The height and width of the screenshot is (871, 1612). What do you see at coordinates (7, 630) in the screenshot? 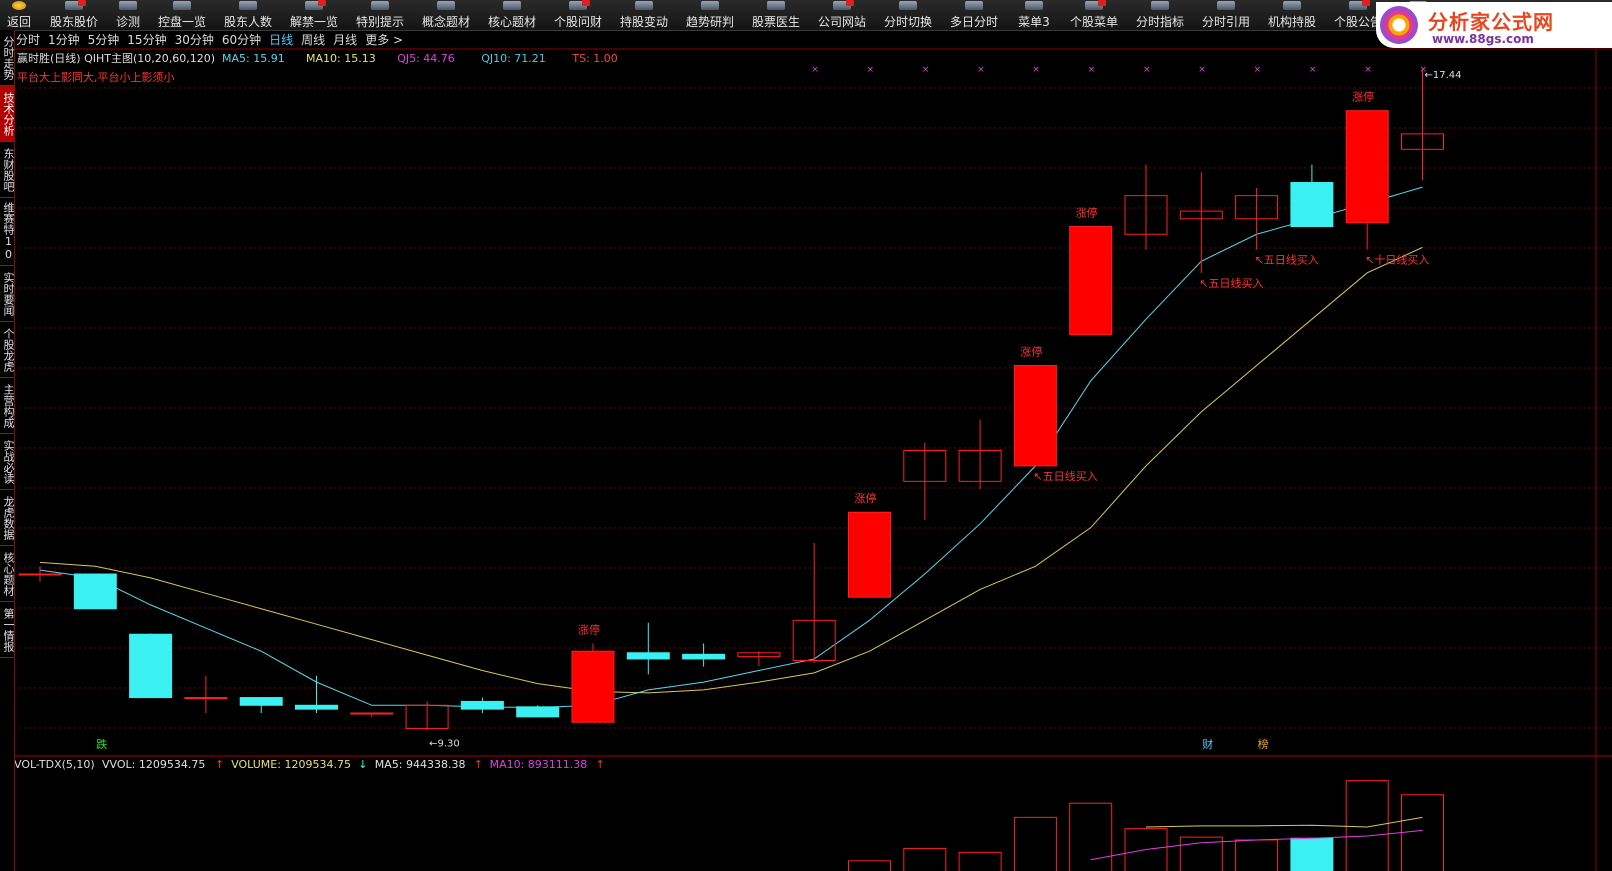
I see `sidebar-tab-10: 第一情报` at bounding box center [7, 630].